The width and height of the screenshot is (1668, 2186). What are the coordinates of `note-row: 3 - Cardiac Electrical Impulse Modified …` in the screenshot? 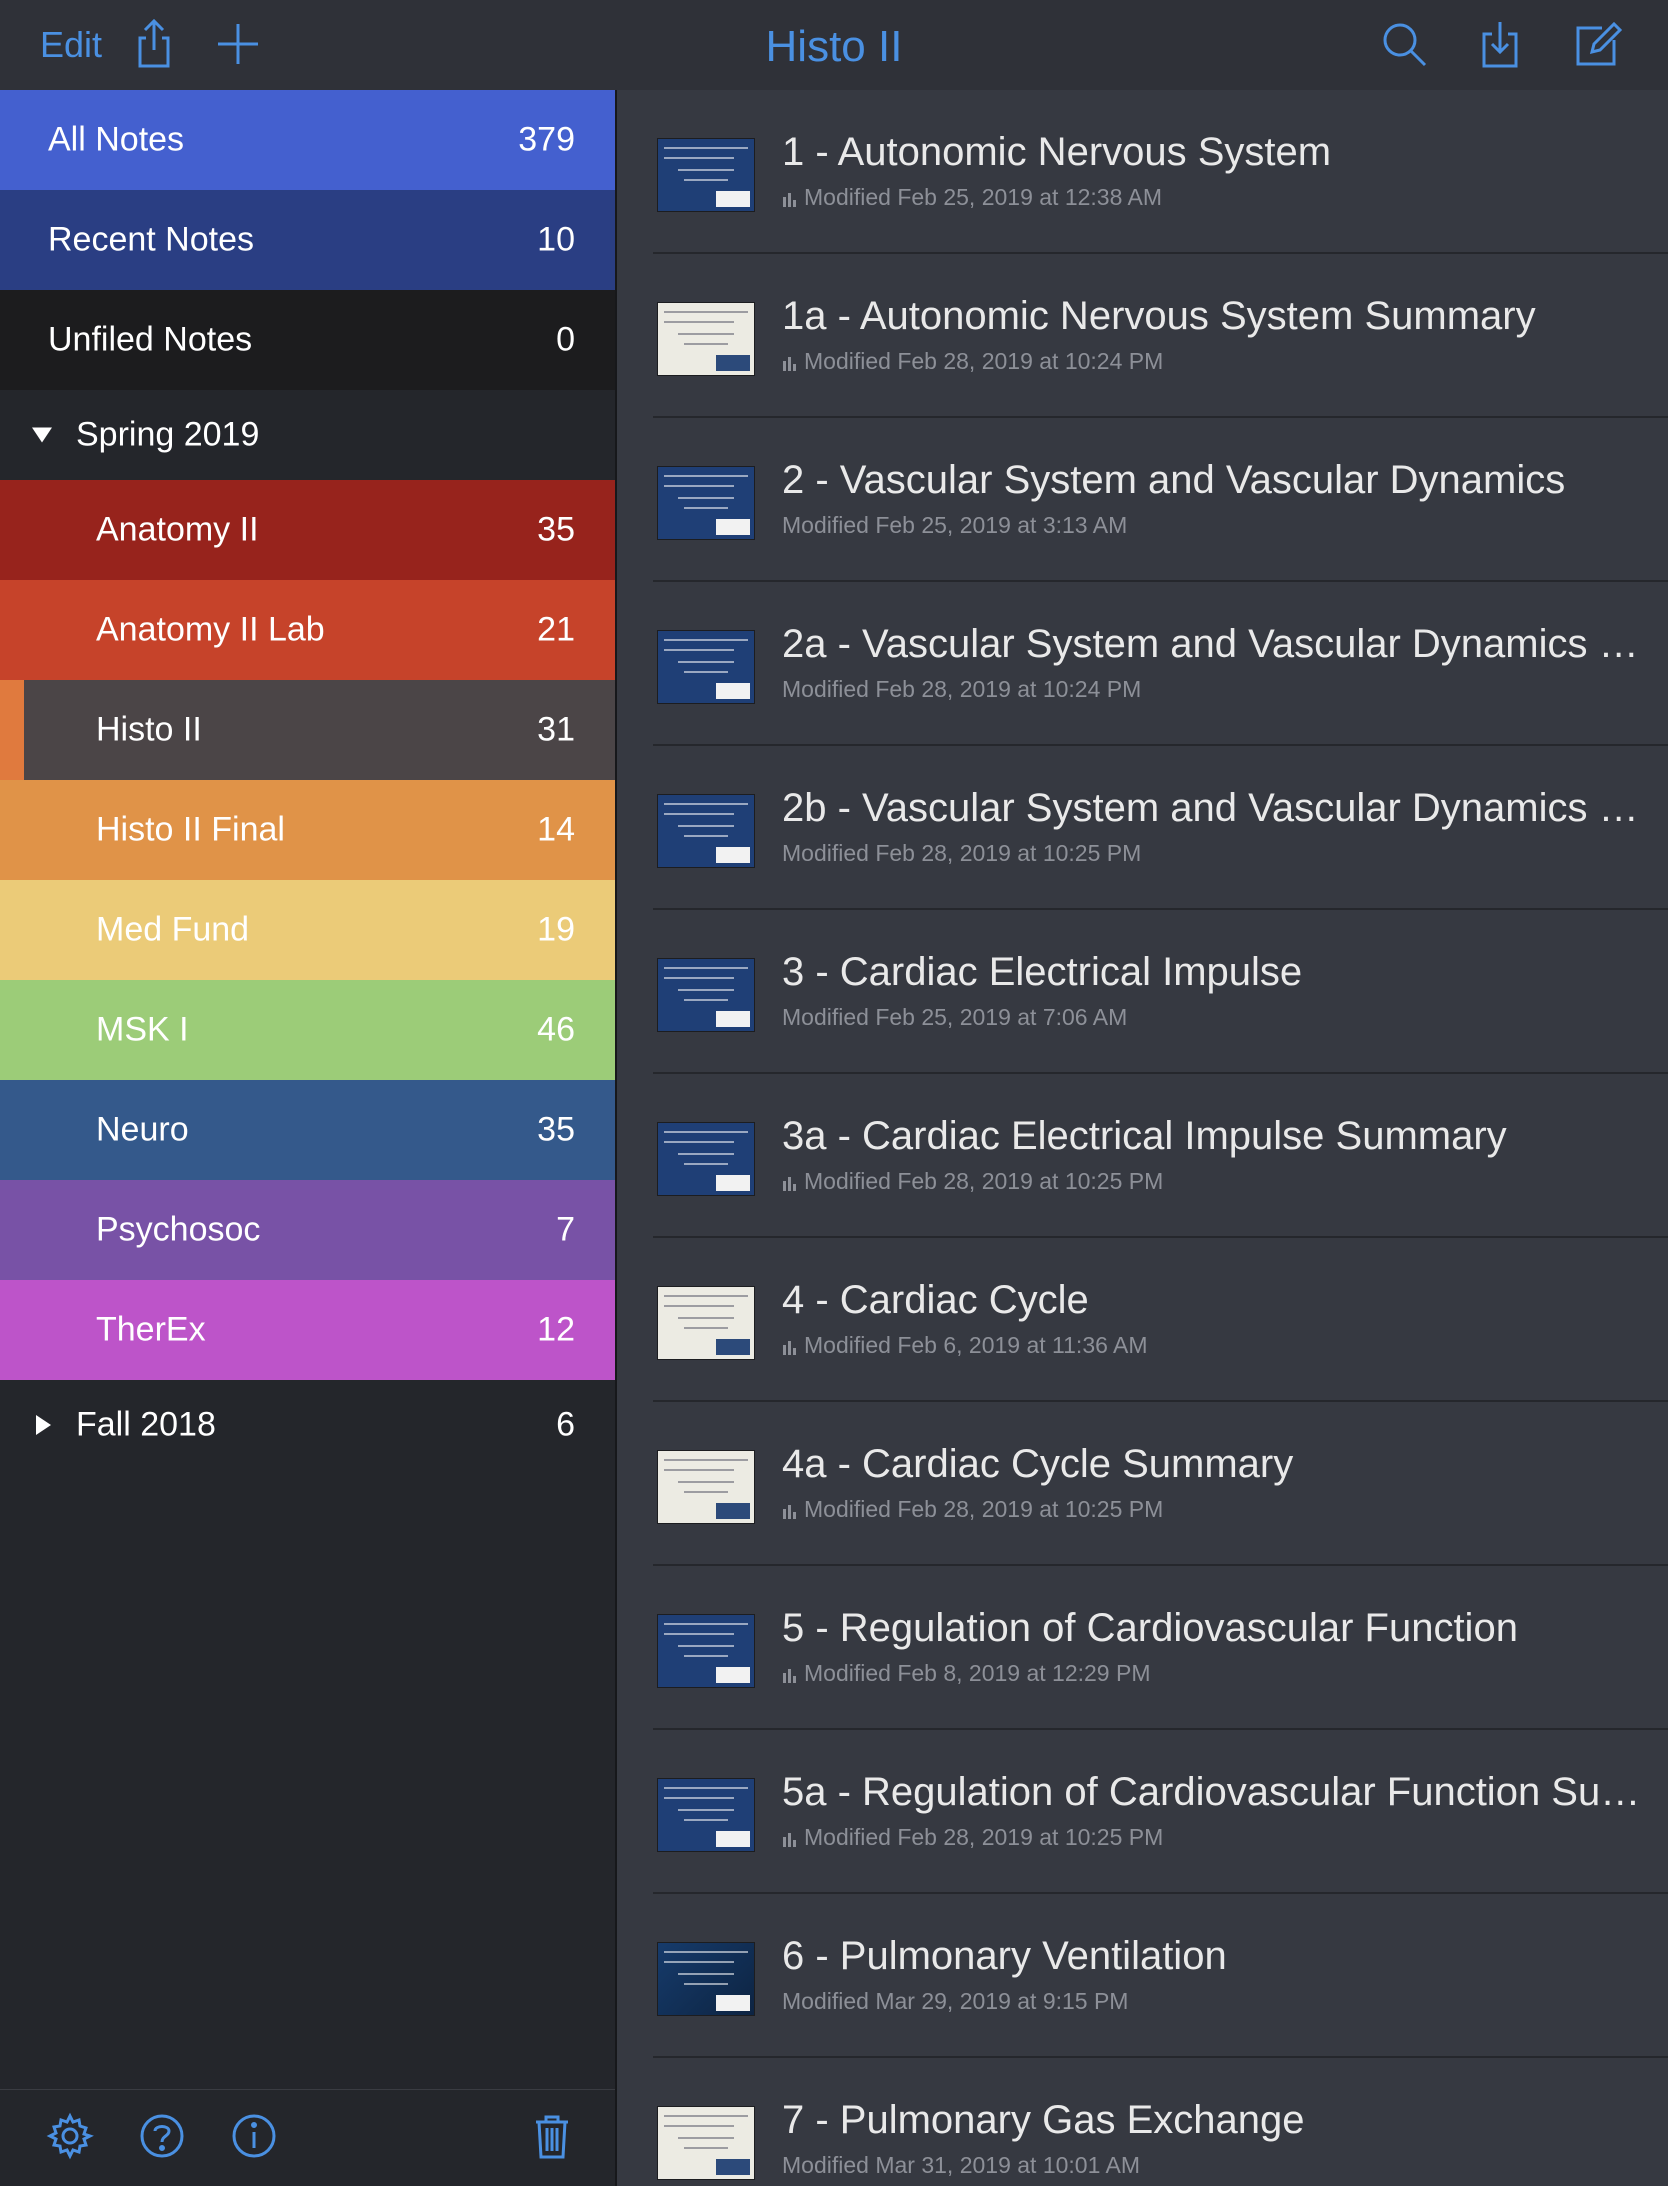 It's located at (1142, 992).